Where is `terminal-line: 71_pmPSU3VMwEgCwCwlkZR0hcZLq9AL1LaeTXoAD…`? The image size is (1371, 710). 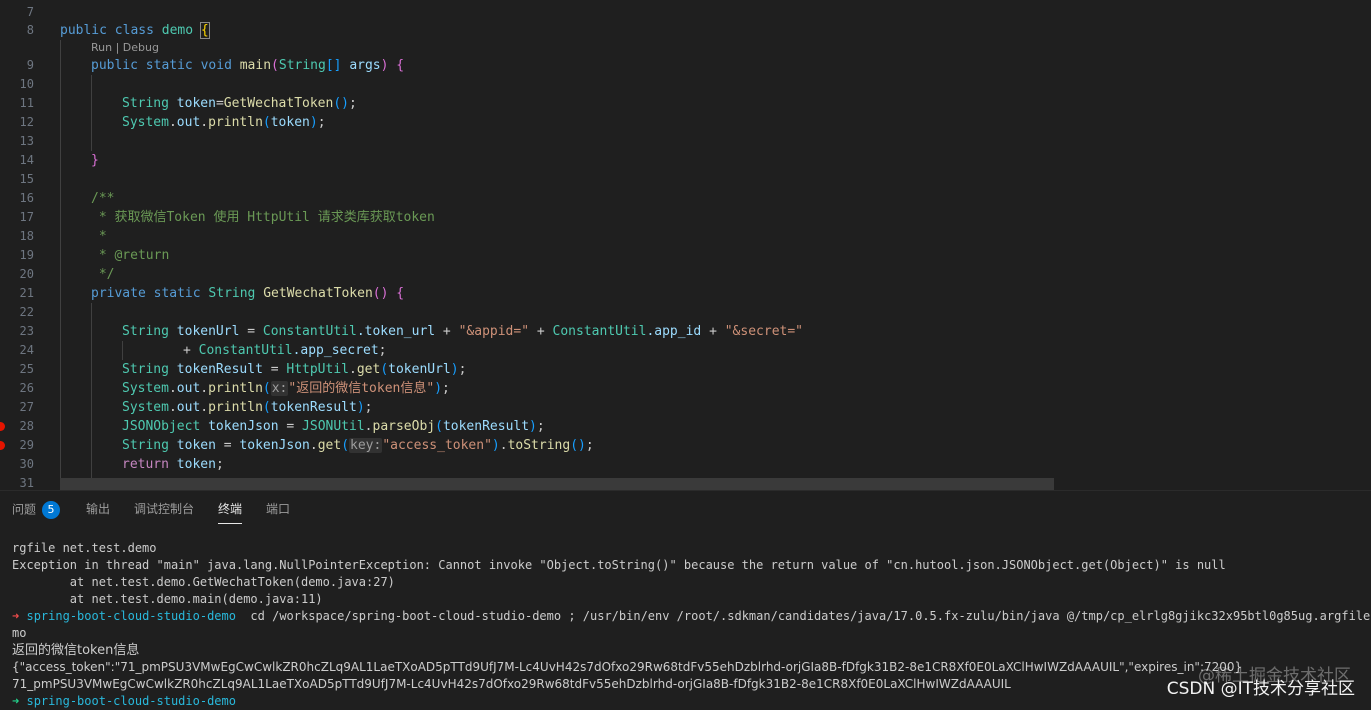
terminal-line: 71_pmPSU3VMwEgCwCwlkZR0hcZLq9AL1LaeTXoAD… is located at coordinates (511, 684).